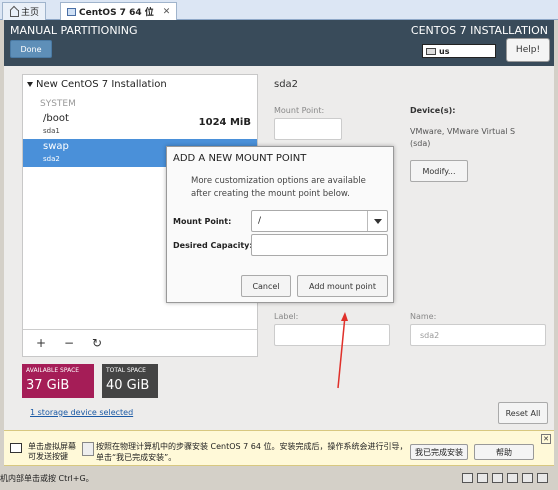 Image resolution: width=558 pixels, height=490 pixels. Describe the element at coordinates (266, 286) in the screenshot. I see `cancel-button: Cancel` at that location.